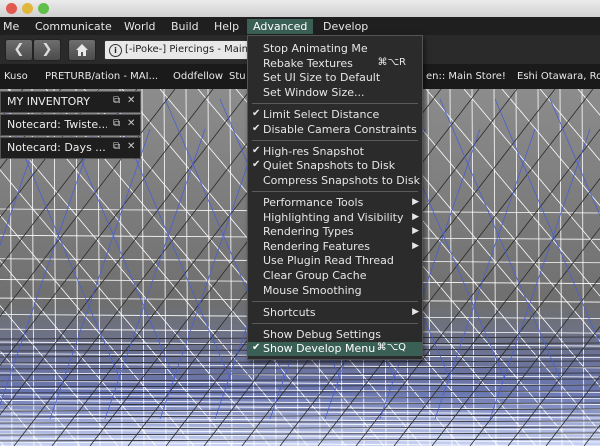 This screenshot has width=600, height=446. Describe the element at coordinates (43, 8) in the screenshot. I see `zoom-window-icon` at that location.